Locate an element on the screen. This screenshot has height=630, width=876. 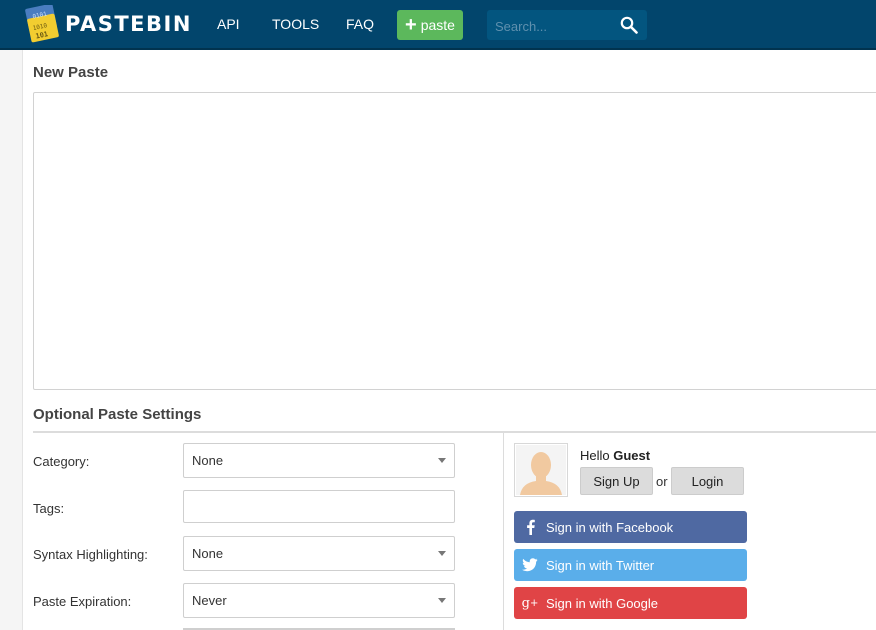
search-input is located at coordinates (552, 26).